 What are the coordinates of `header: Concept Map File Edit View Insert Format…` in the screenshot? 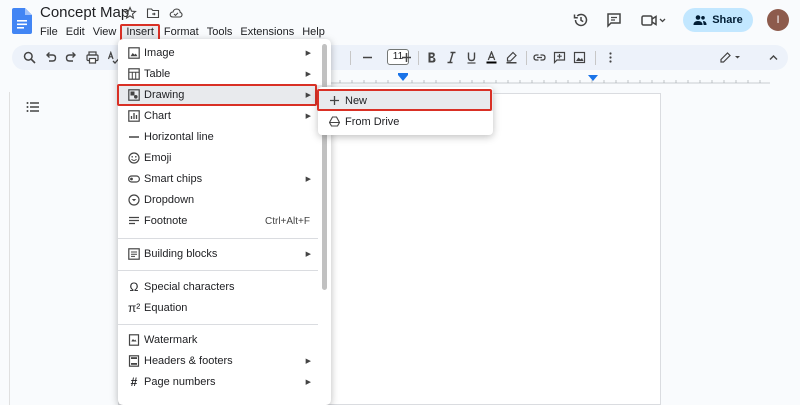 It's located at (400, 21).